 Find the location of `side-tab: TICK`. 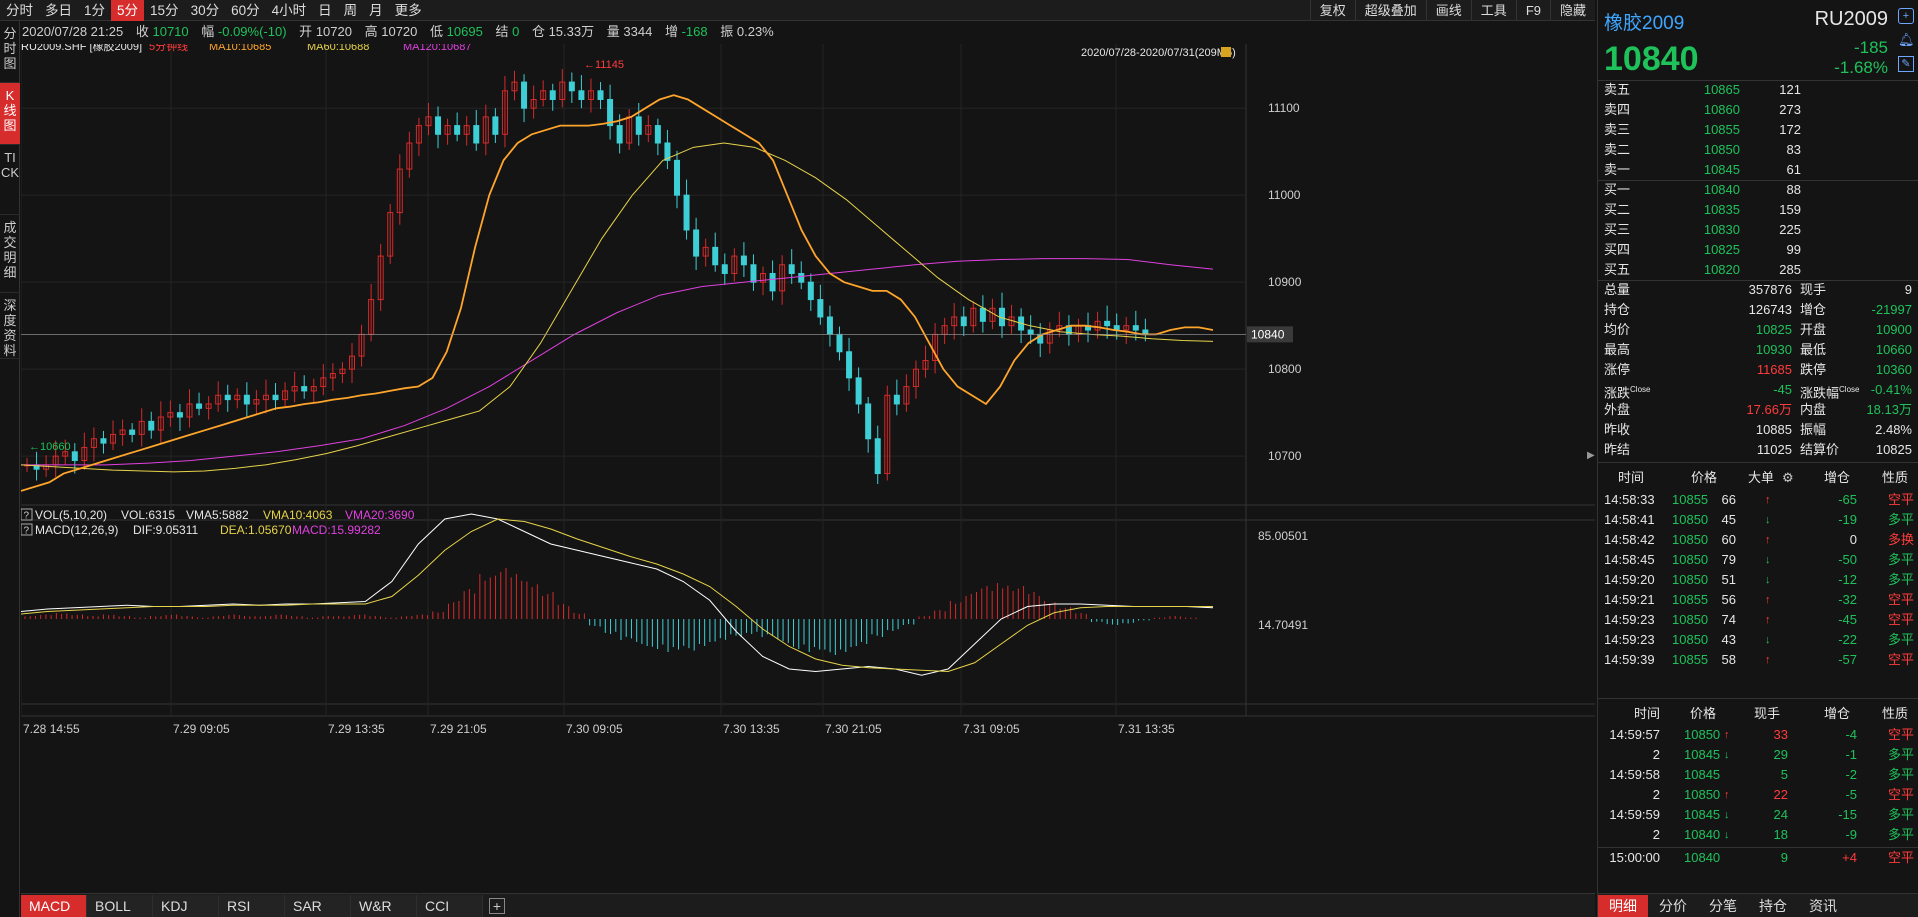

side-tab: TICK is located at coordinates (10, 180).